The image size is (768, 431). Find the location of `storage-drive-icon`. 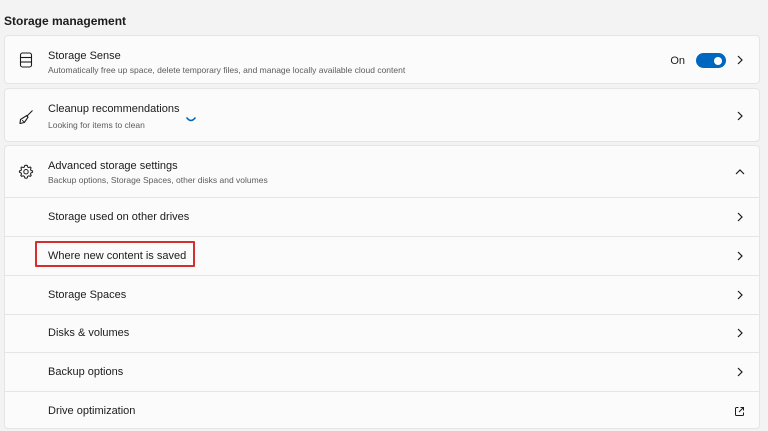

storage-drive-icon is located at coordinates (26, 60).